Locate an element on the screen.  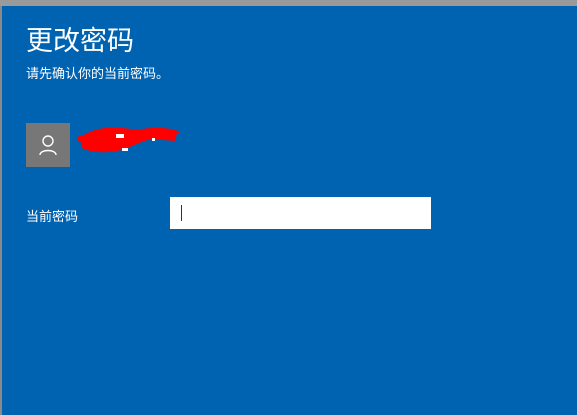
text-caret is located at coordinates (181, 213).